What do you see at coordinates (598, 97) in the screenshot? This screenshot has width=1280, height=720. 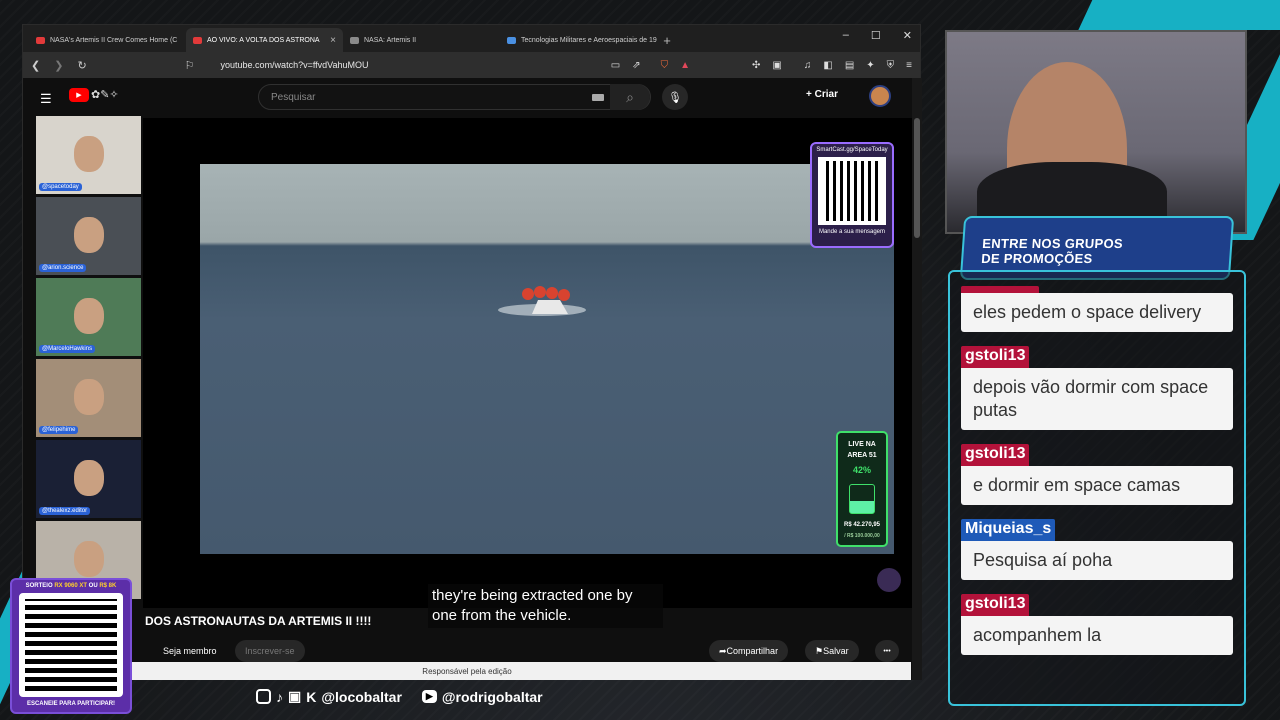 I see `keyboard-icon` at bounding box center [598, 97].